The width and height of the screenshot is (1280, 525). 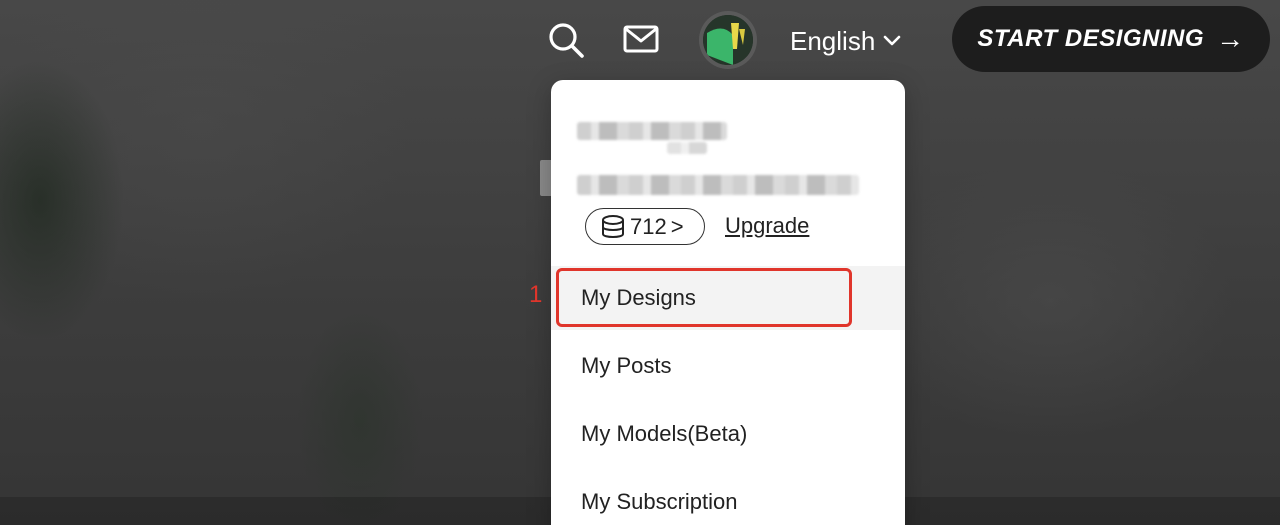 I want to click on credits-badge: 712 >, so click(x=645, y=226).